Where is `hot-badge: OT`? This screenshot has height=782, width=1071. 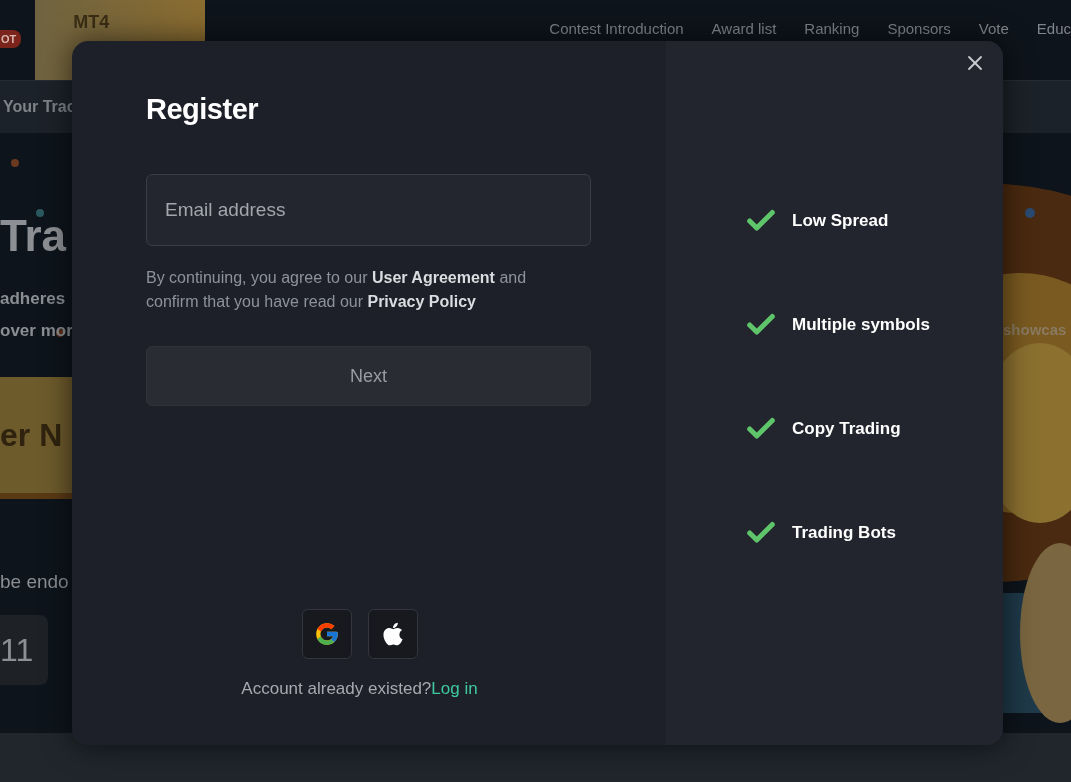
hot-badge: OT is located at coordinates (11, 39).